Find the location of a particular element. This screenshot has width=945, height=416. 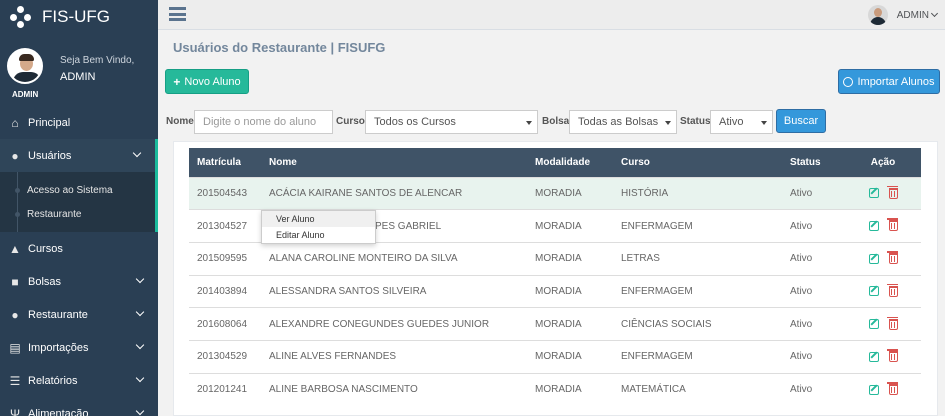

header-curso: Curso is located at coordinates (701, 162).